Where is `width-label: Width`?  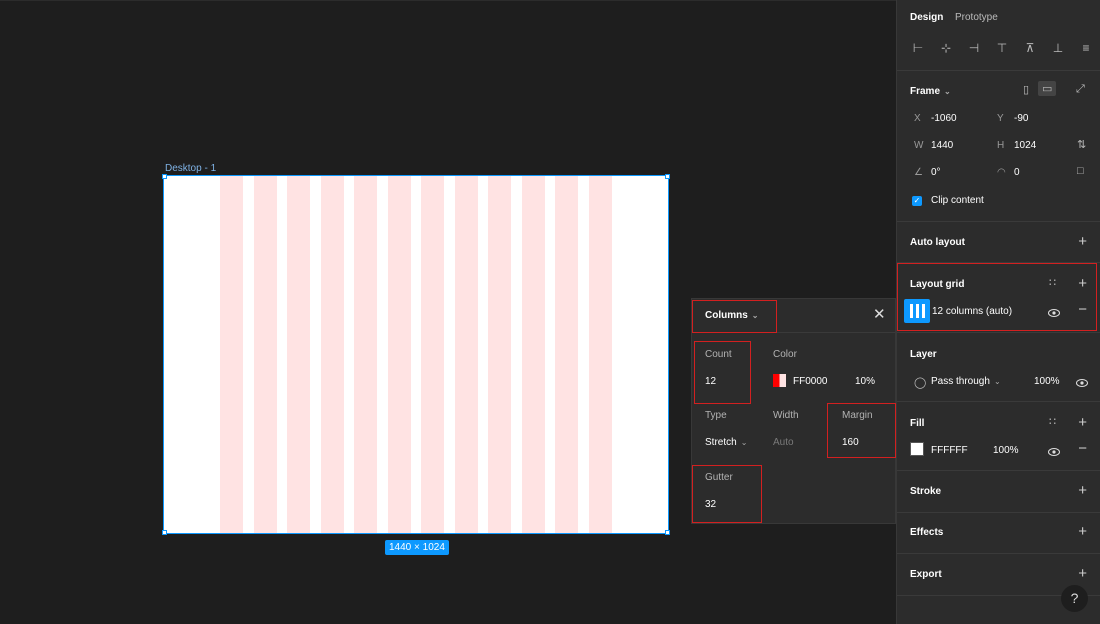
width-label: Width is located at coordinates (786, 415).